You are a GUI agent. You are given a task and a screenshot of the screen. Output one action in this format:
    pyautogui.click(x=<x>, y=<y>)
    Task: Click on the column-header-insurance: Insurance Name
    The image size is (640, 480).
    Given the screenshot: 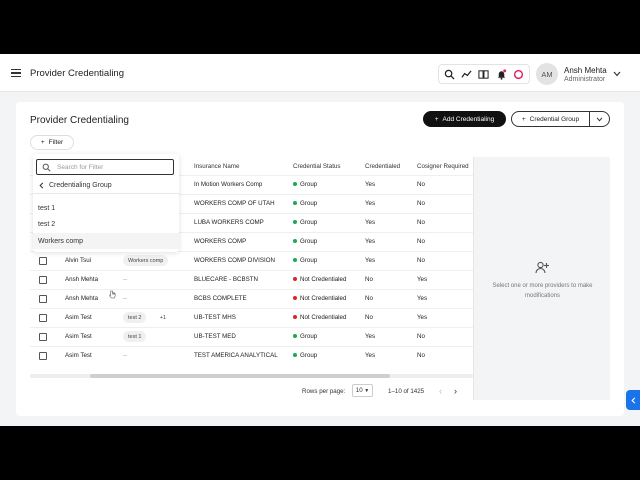 What is the action you would take?
    pyautogui.click(x=216, y=166)
    